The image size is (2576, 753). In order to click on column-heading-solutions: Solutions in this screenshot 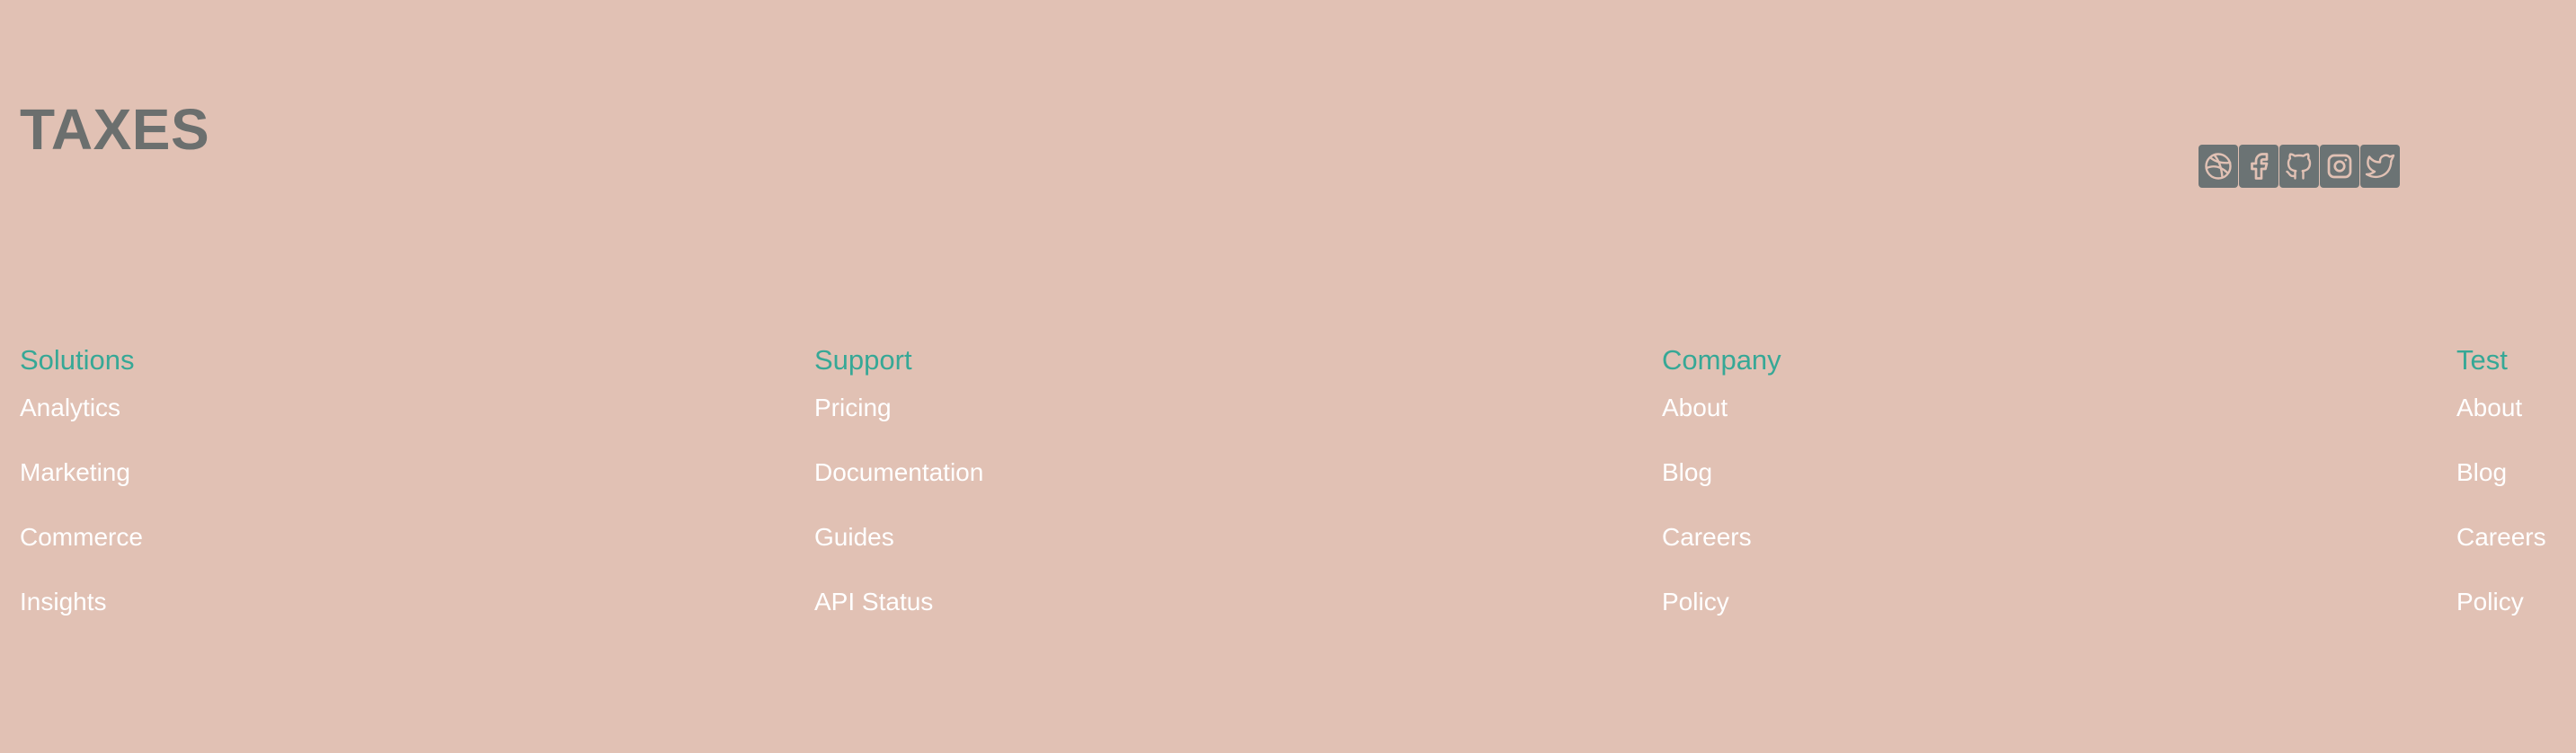, I will do `click(77, 360)`.